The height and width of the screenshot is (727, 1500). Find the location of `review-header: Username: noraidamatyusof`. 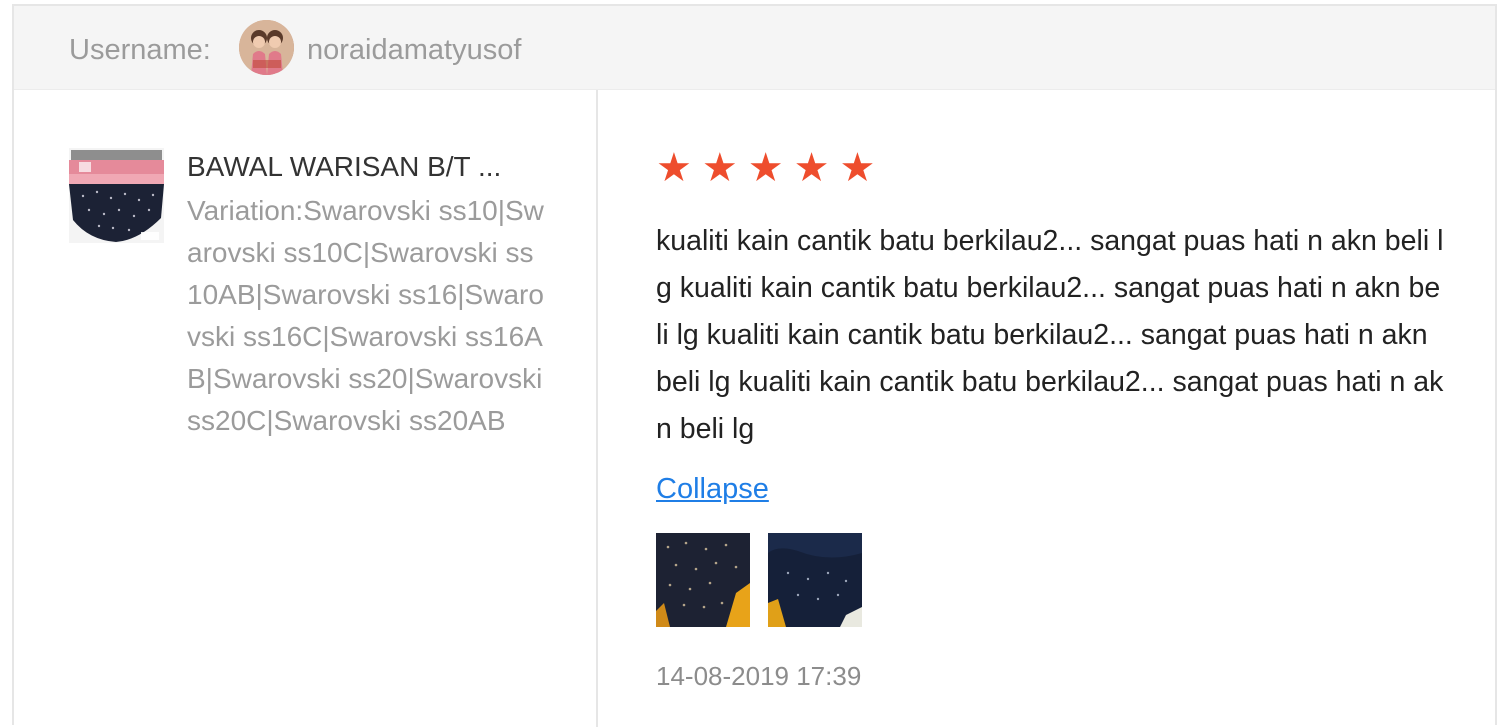

review-header: Username: noraidamatyusof is located at coordinates (754, 48).